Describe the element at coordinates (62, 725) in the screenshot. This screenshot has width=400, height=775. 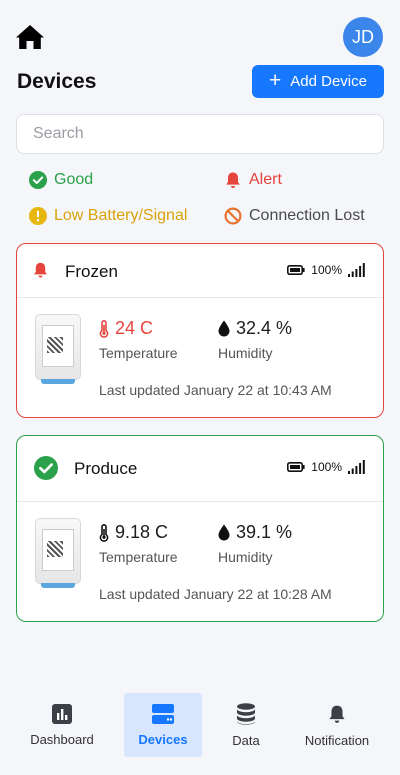
I see `nav-item-dashboard: Dashboard` at that location.